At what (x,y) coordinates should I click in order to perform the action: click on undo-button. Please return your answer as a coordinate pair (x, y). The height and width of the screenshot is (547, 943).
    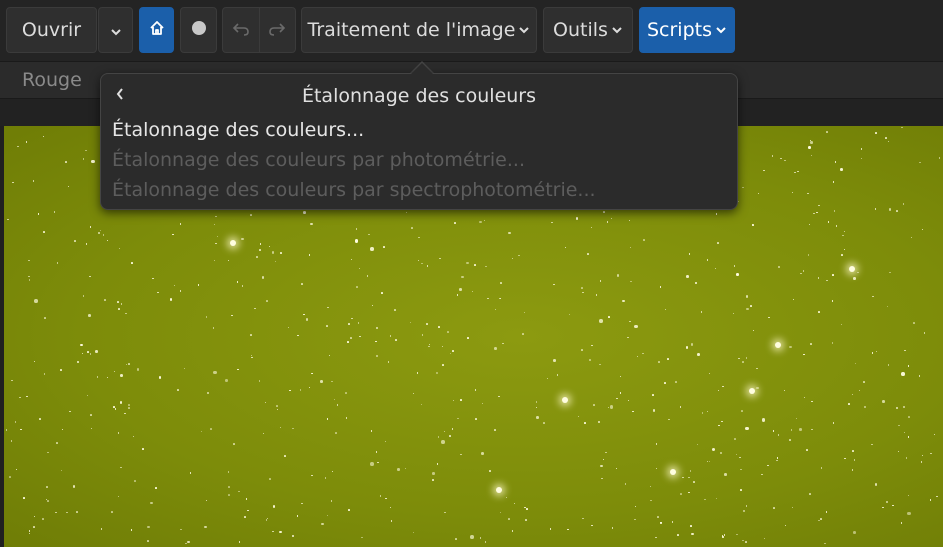
    Looking at the image, I should click on (241, 30).